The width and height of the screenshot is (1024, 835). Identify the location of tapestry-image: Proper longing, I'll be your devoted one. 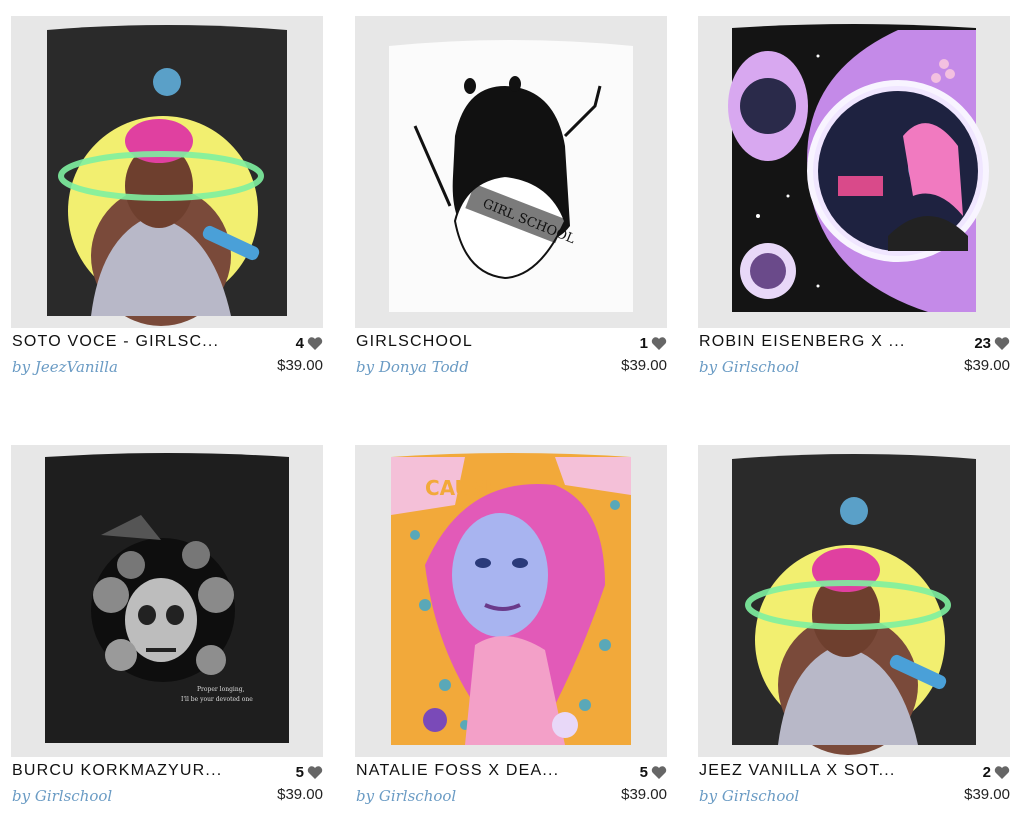
(167, 598).